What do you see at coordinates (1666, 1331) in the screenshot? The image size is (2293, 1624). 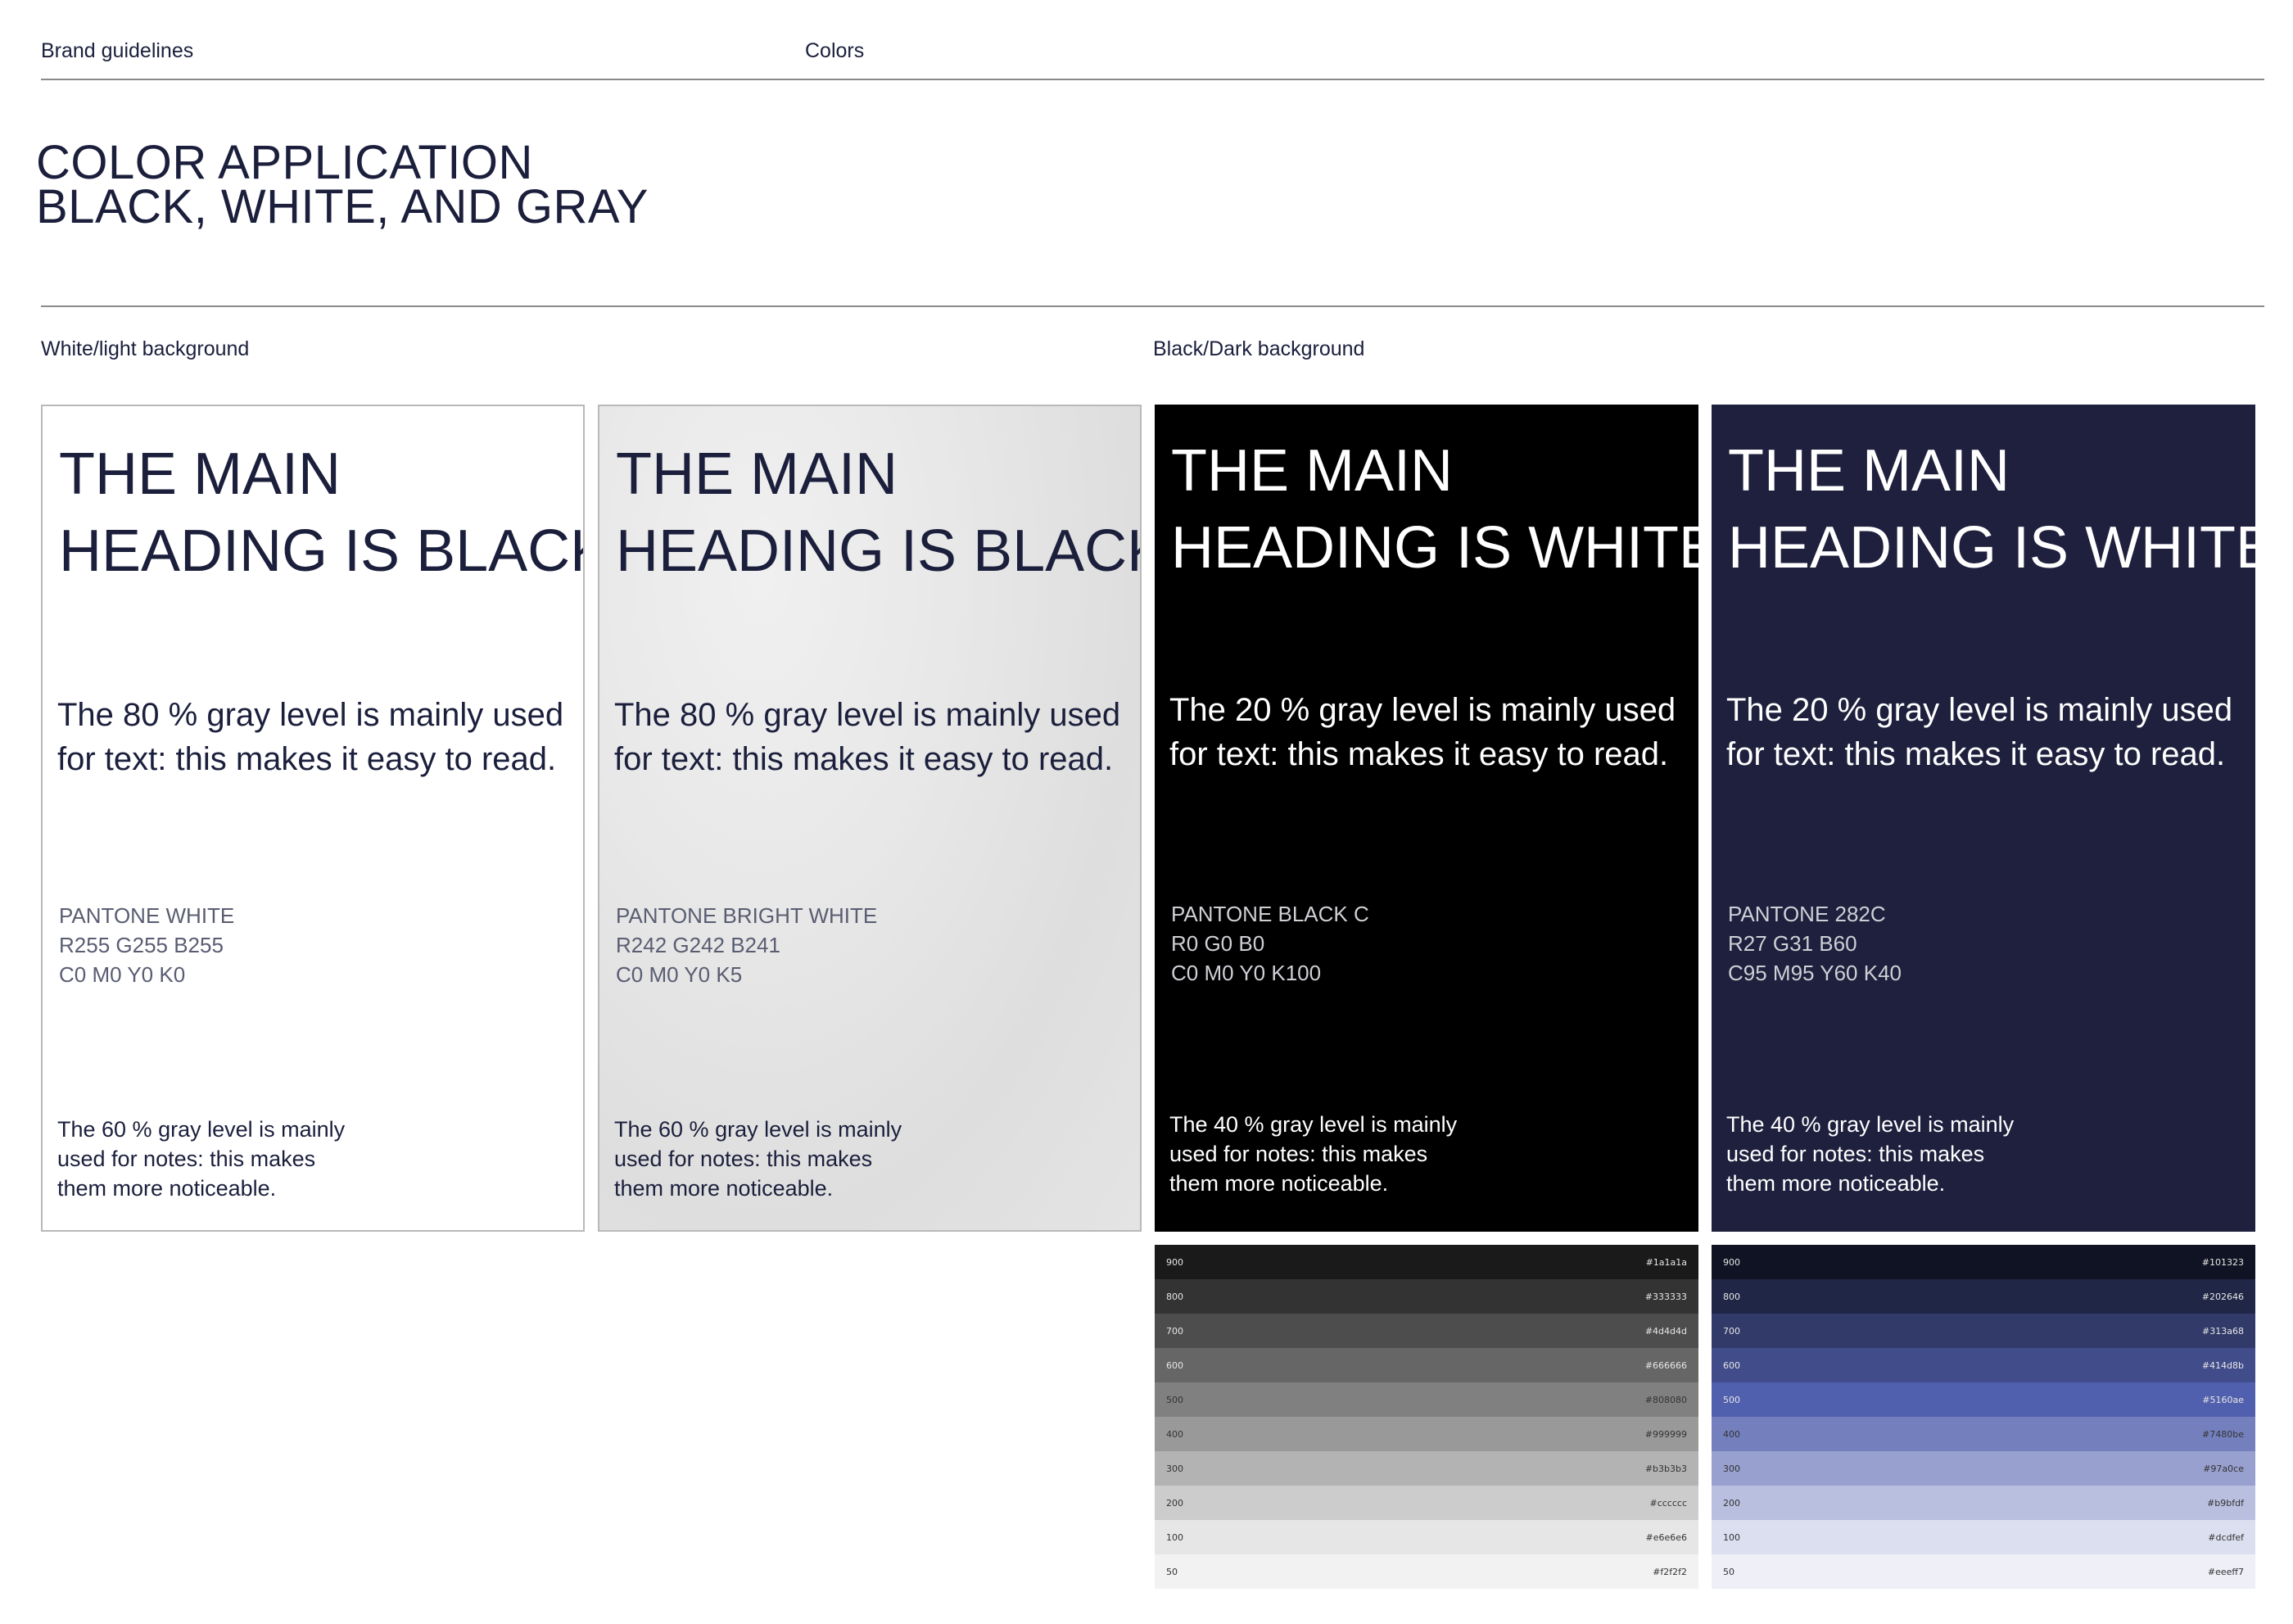 I see `swatch-hex: #4d4d4d` at bounding box center [1666, 1331].